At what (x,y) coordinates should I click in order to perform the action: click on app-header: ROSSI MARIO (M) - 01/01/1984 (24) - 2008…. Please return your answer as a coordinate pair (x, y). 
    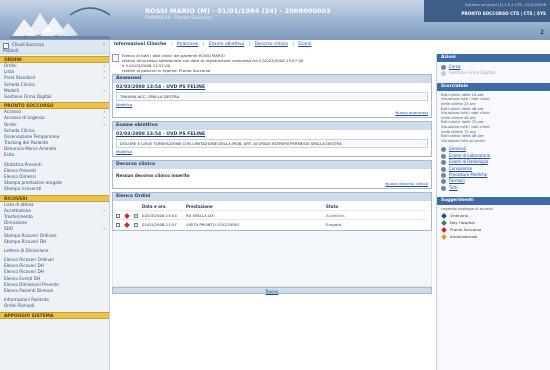
    Looking at the image, I should click on (275, 20).